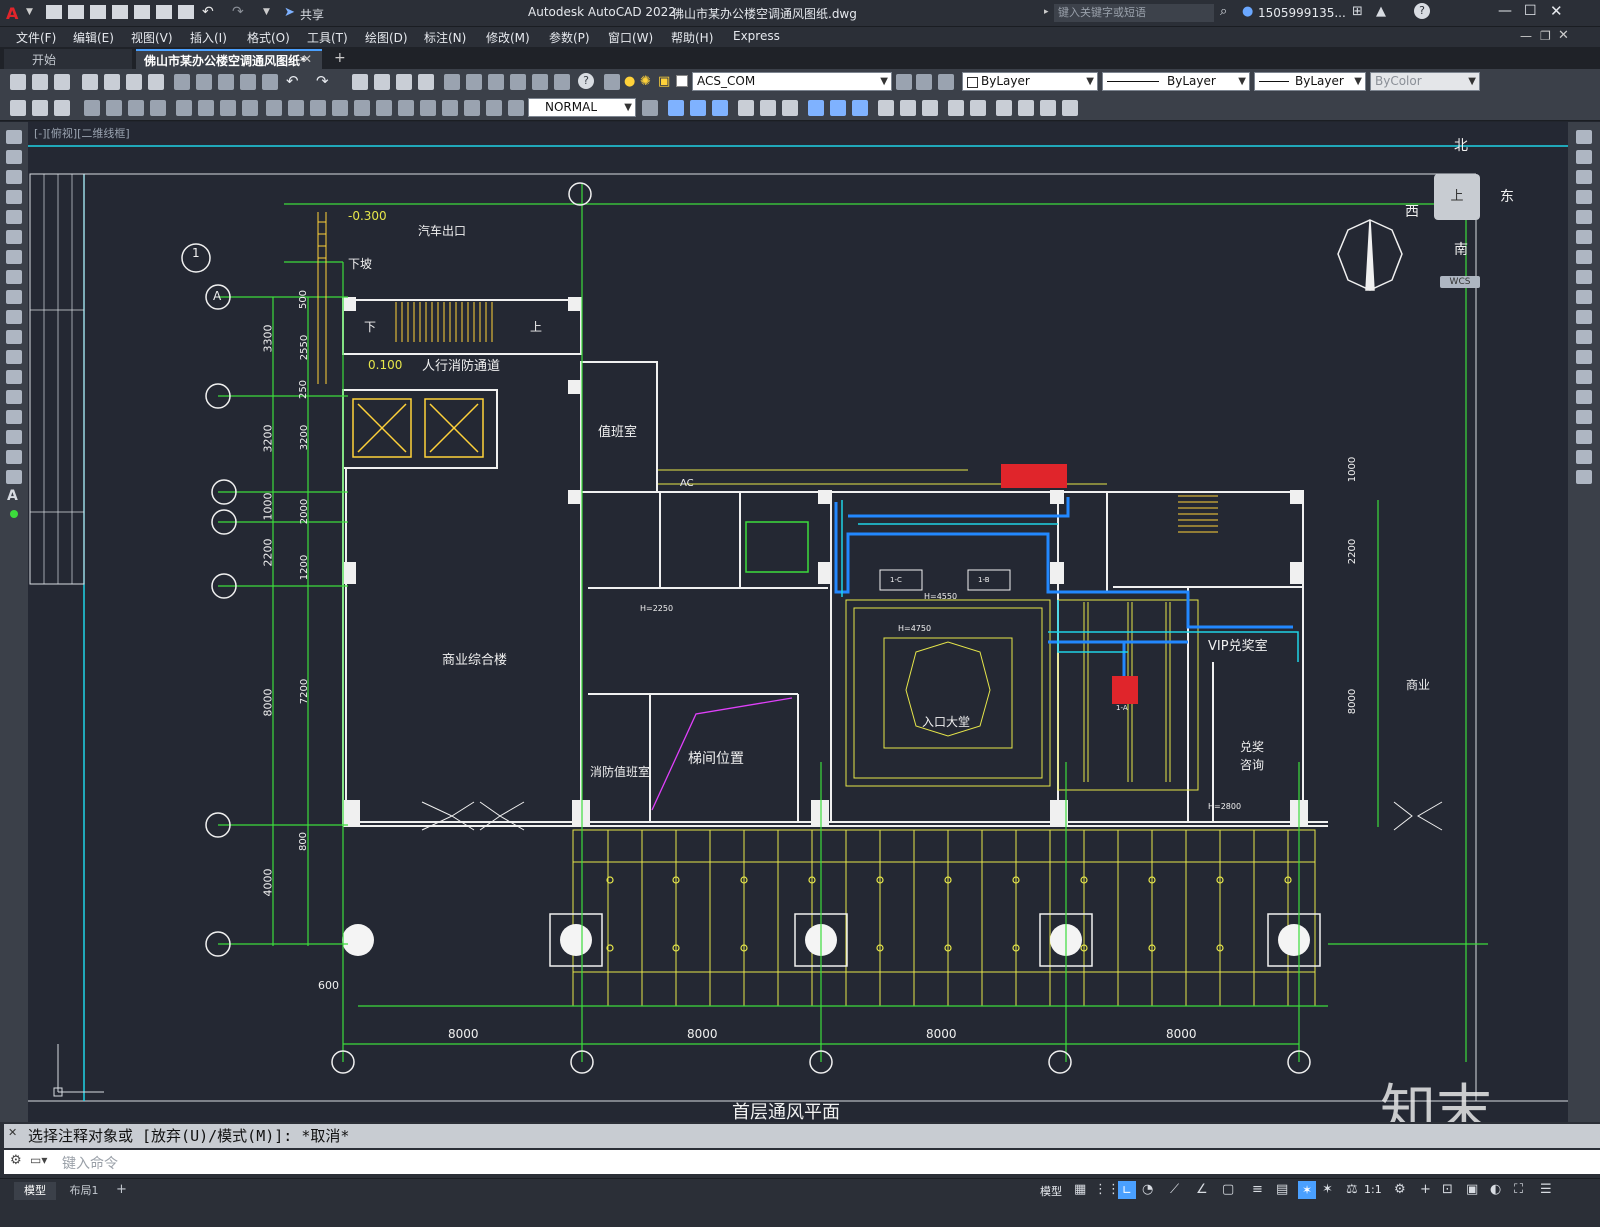 The image size is (1600, 1227). I want to click on layer-thaw-icon: ✺, so click(645, 81).